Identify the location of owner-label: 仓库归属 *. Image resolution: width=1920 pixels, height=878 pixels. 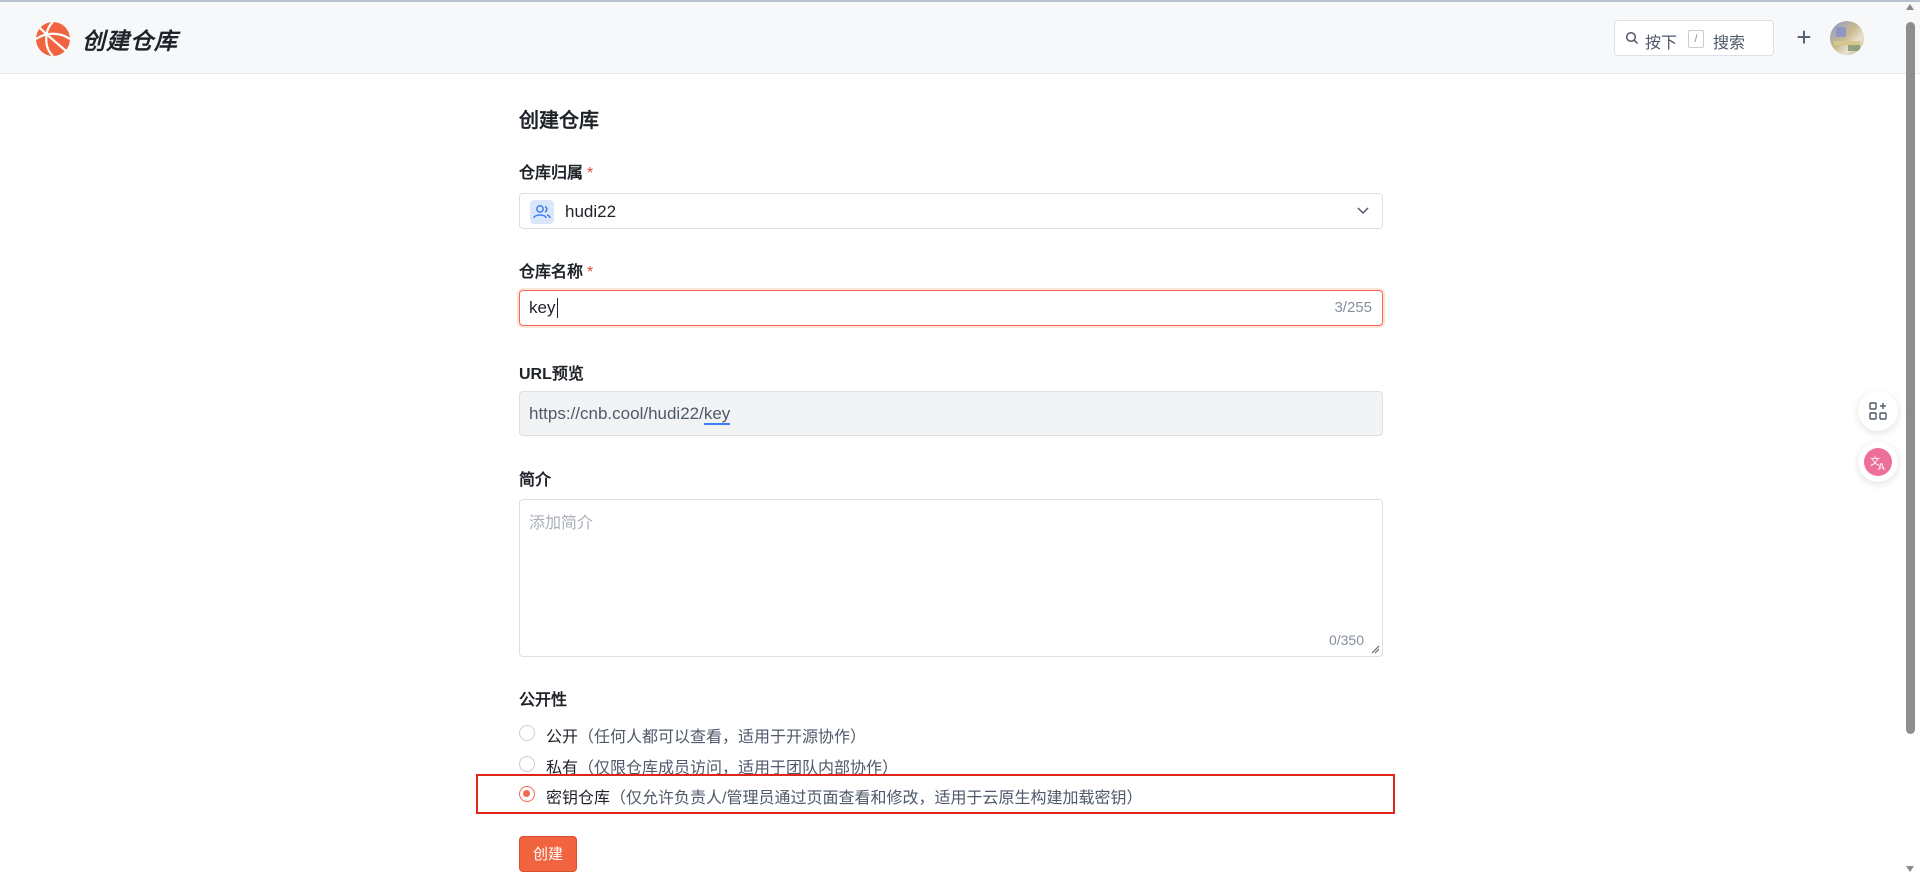
(556, 171).